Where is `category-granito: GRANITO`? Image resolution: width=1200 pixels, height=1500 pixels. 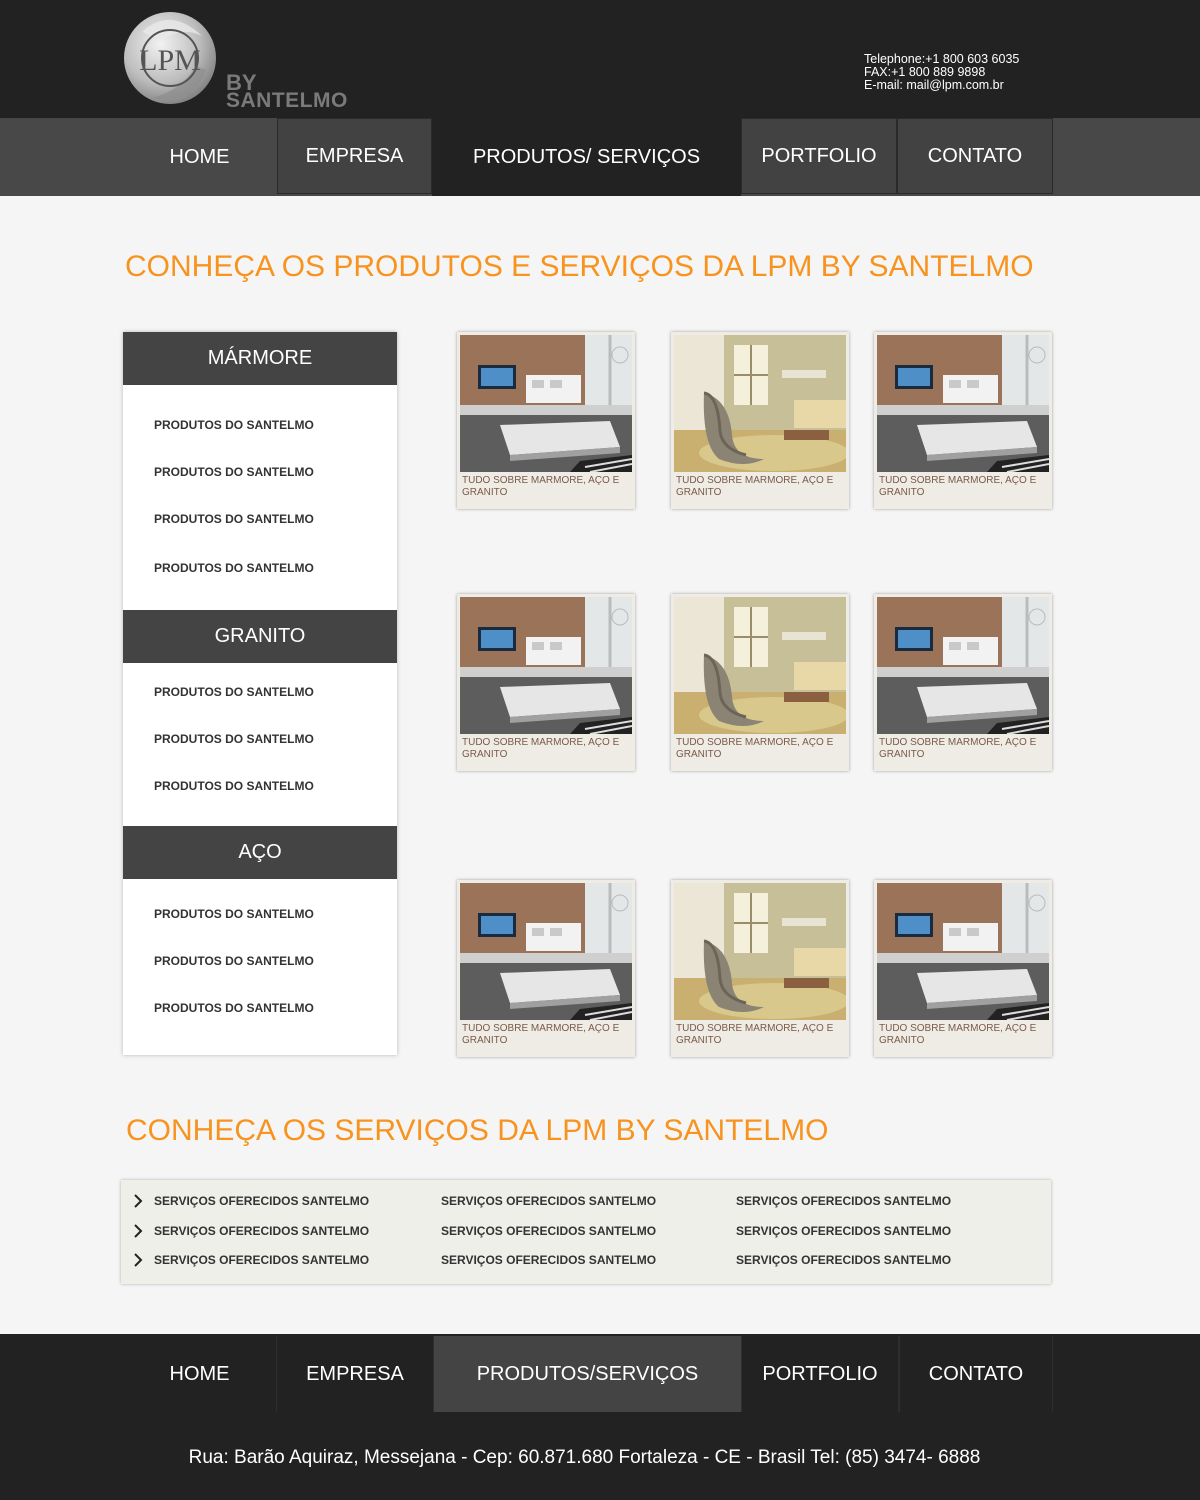 category-granito: GRANITO is located at coordinates (260, 636).